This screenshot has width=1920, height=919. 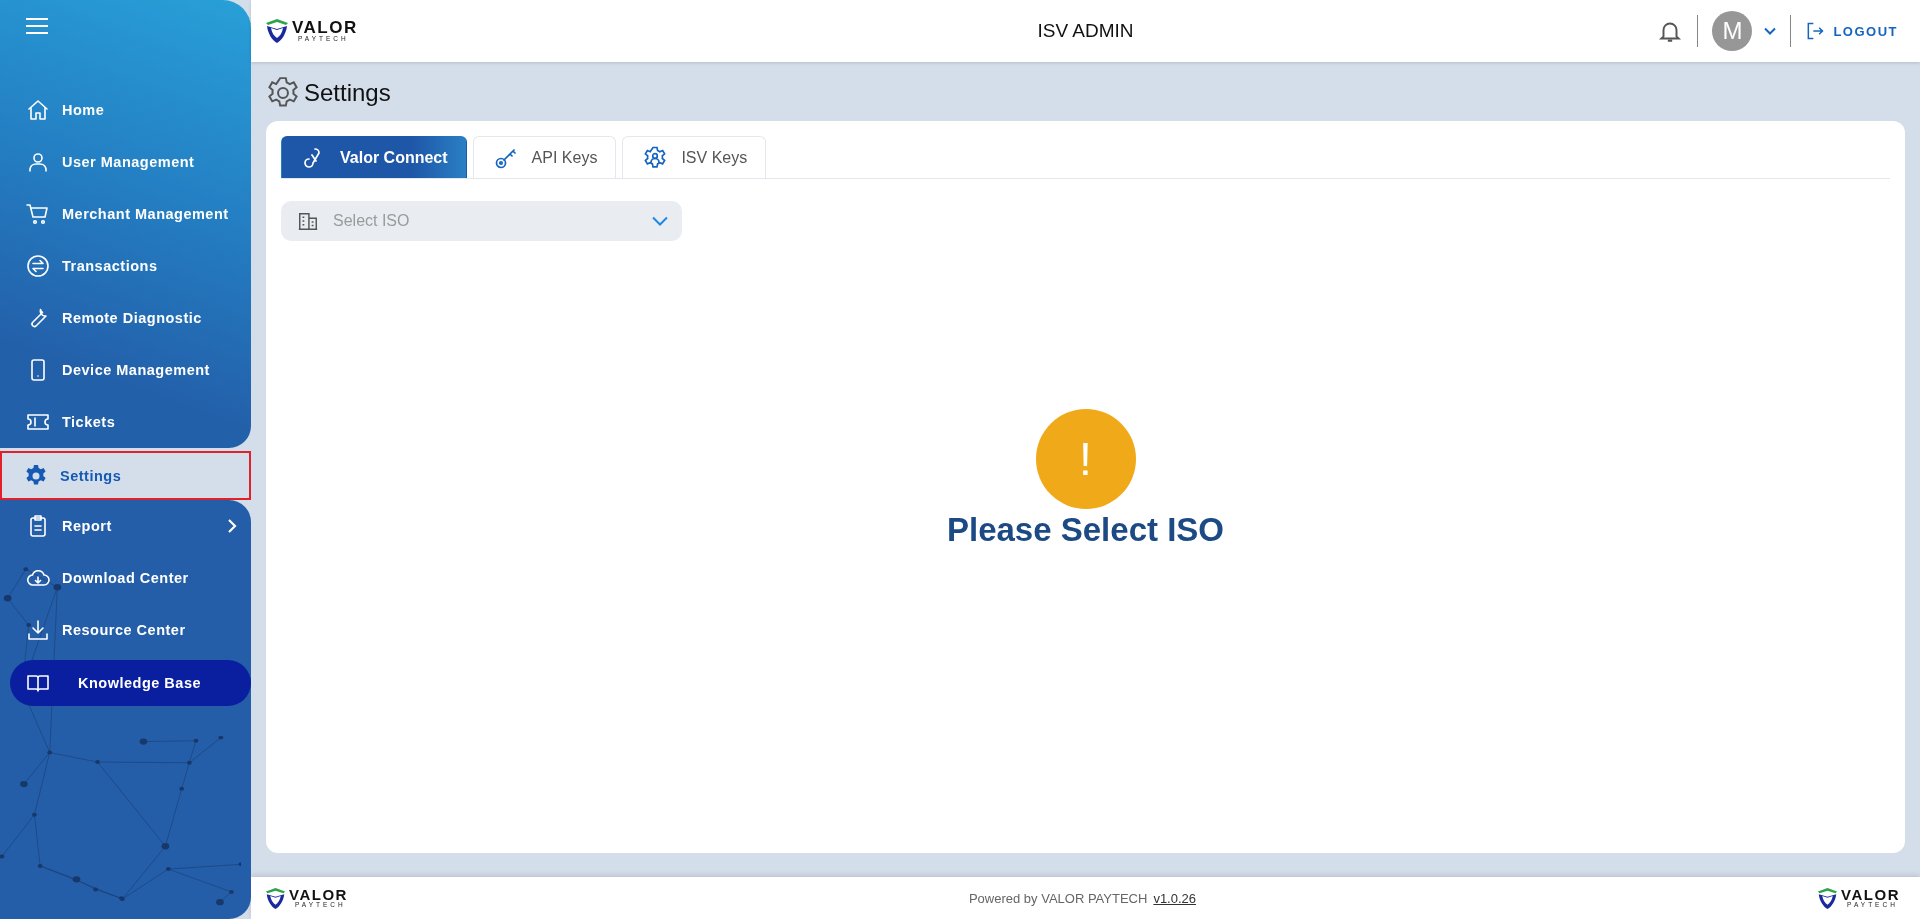 I want to click on sidebar-item: Resource Center, so click(x=125, y=630).